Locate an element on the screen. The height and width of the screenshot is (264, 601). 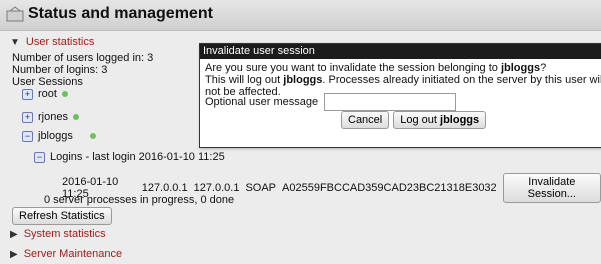
logins-label: Logins - last login 2016-01-10 11:25 is located at coordinates (137, 157).